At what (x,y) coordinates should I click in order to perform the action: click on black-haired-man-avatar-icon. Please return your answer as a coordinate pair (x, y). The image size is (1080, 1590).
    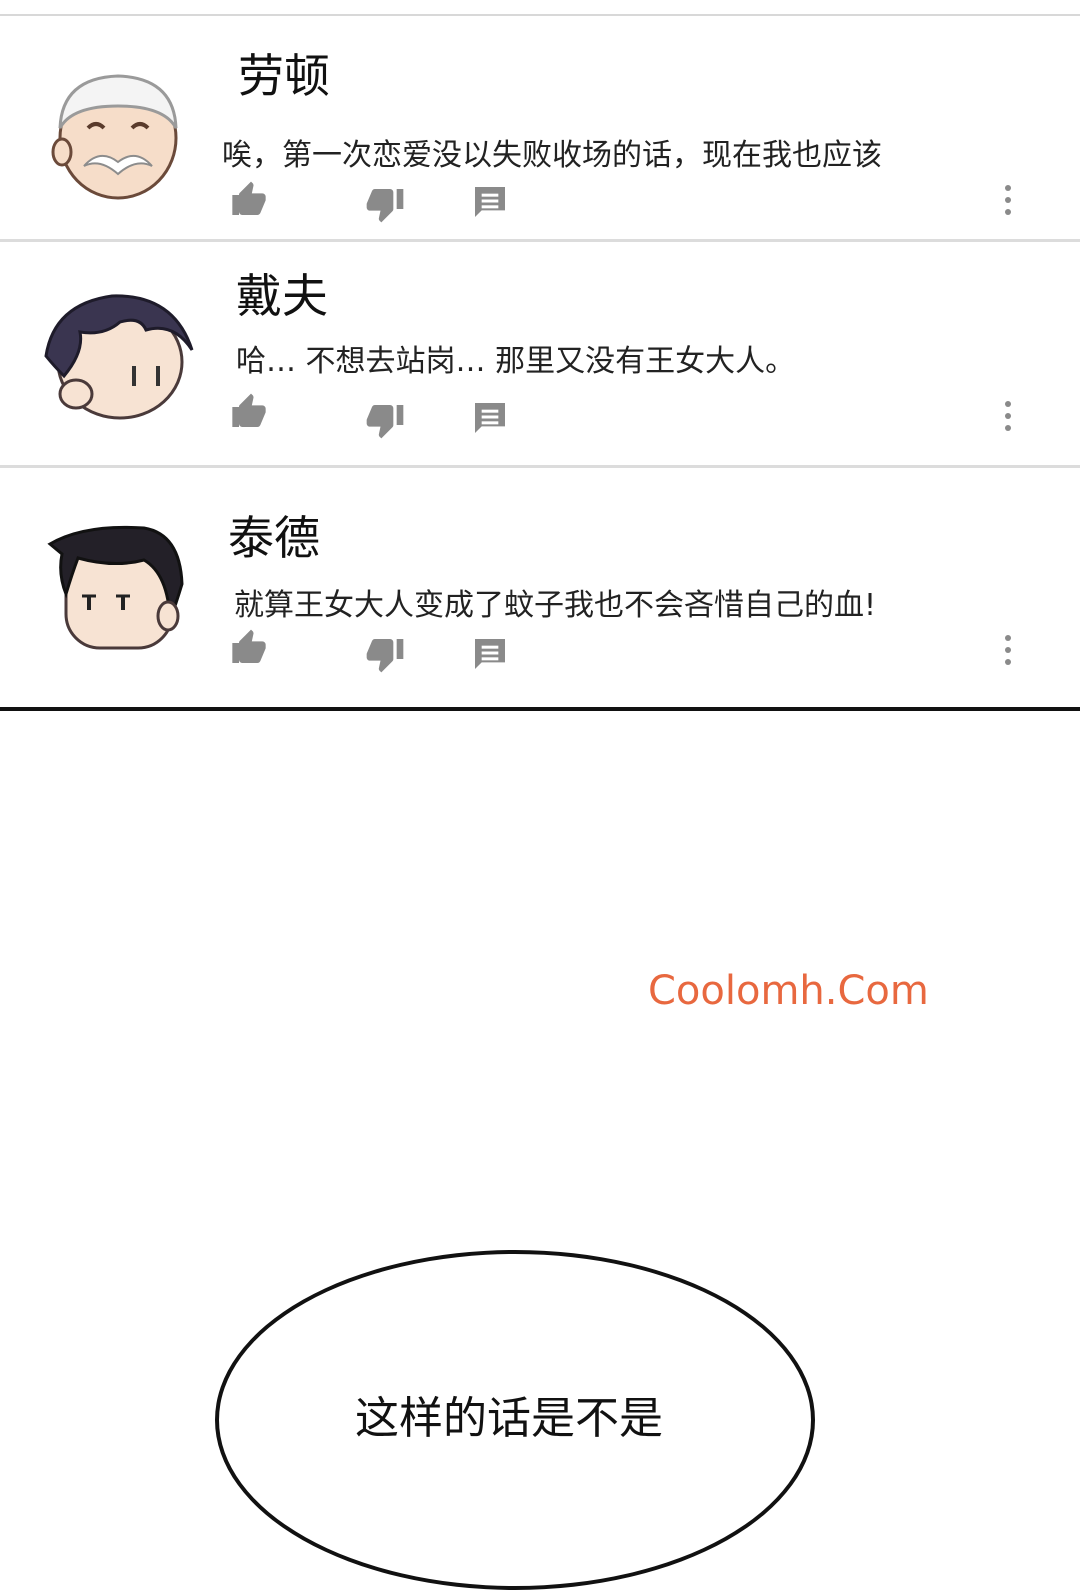
    Looking at the image, I should click on (114, 589).